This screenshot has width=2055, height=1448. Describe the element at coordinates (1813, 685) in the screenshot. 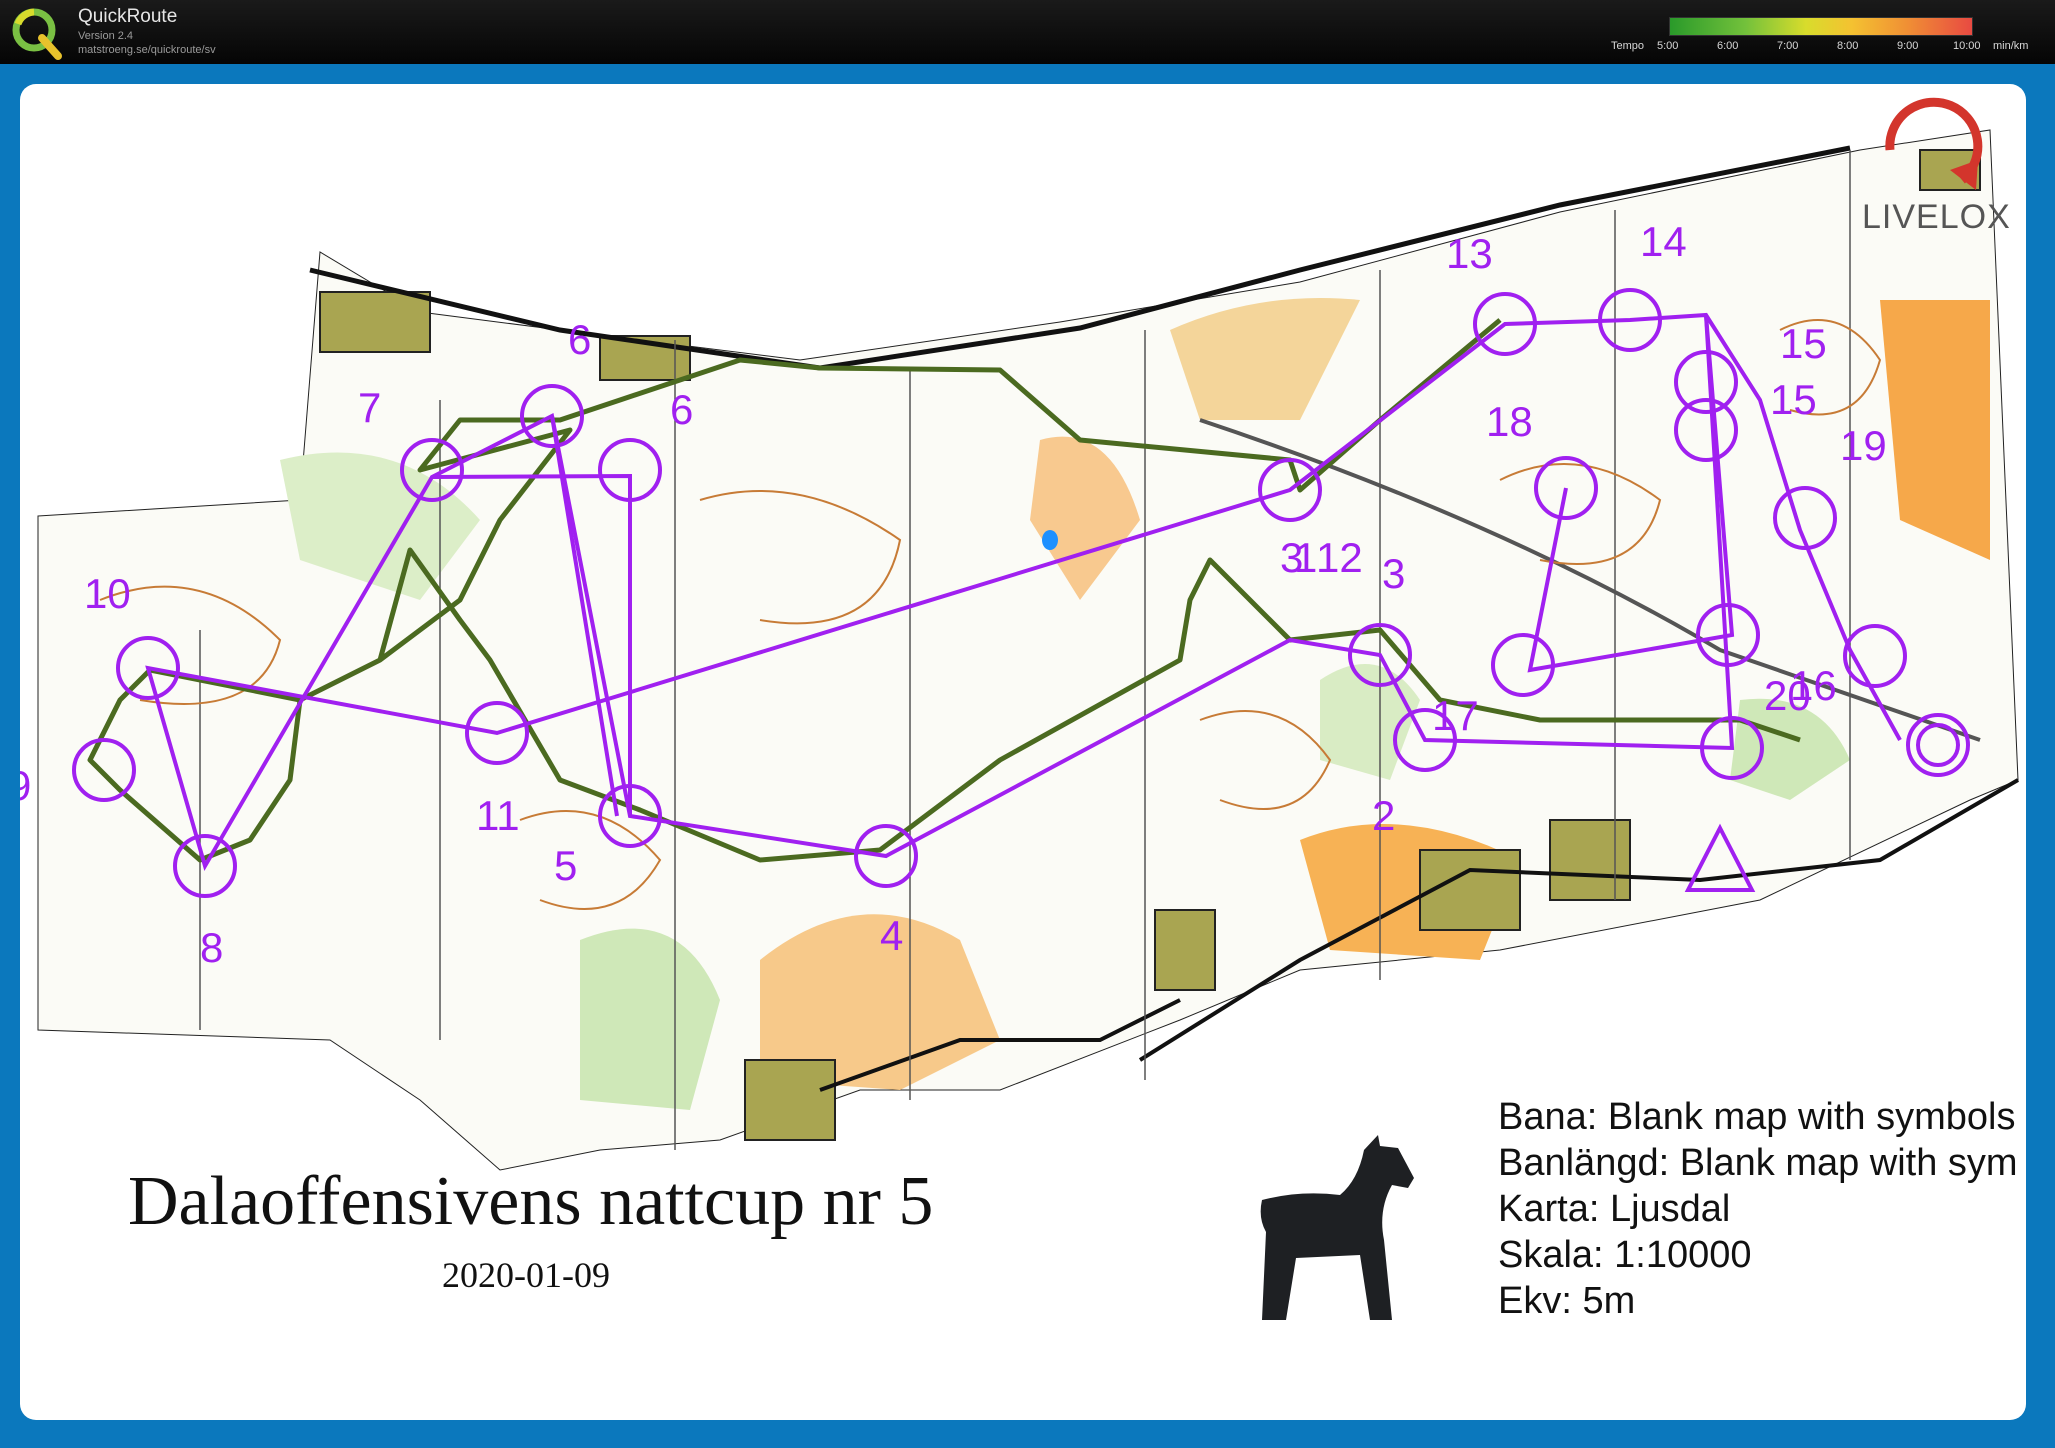

I see `control-number: 16` at that location.